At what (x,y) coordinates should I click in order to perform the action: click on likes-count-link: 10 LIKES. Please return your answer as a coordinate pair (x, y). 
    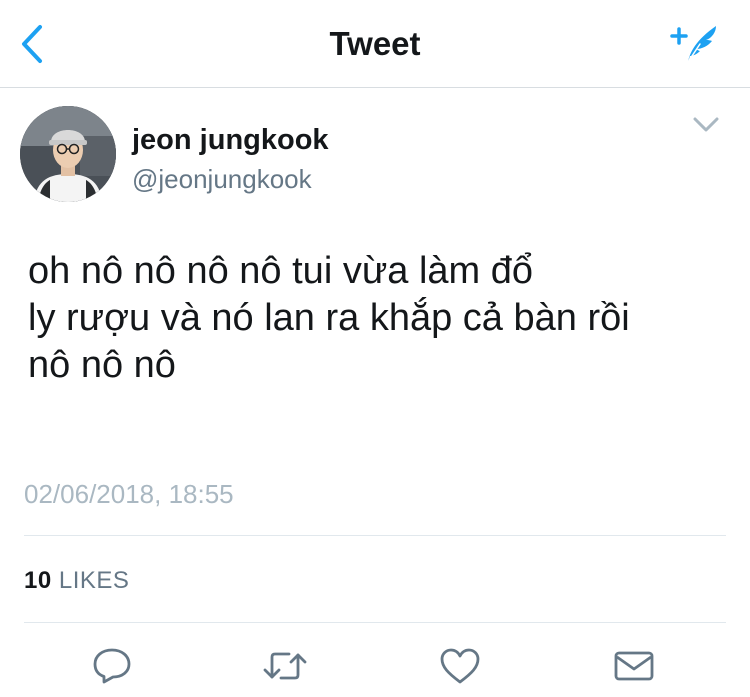
    Looking at the image, I should click on (76, 581).